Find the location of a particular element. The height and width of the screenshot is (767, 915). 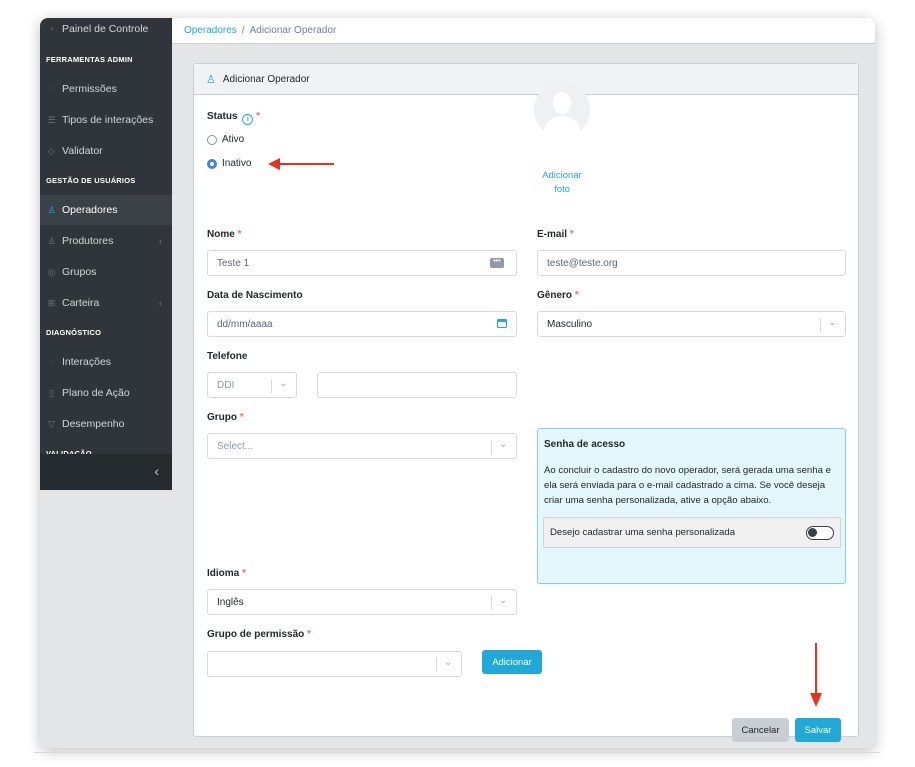

sidebar-item-label: Operadores is located at coordinates (90, 210).